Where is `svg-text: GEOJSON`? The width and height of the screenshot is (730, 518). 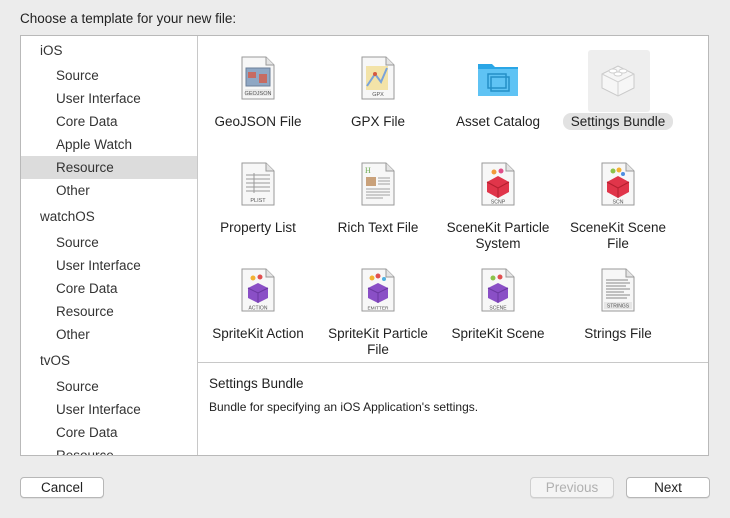
svg-text: GEOJSON is located at coordinates (258, 94).